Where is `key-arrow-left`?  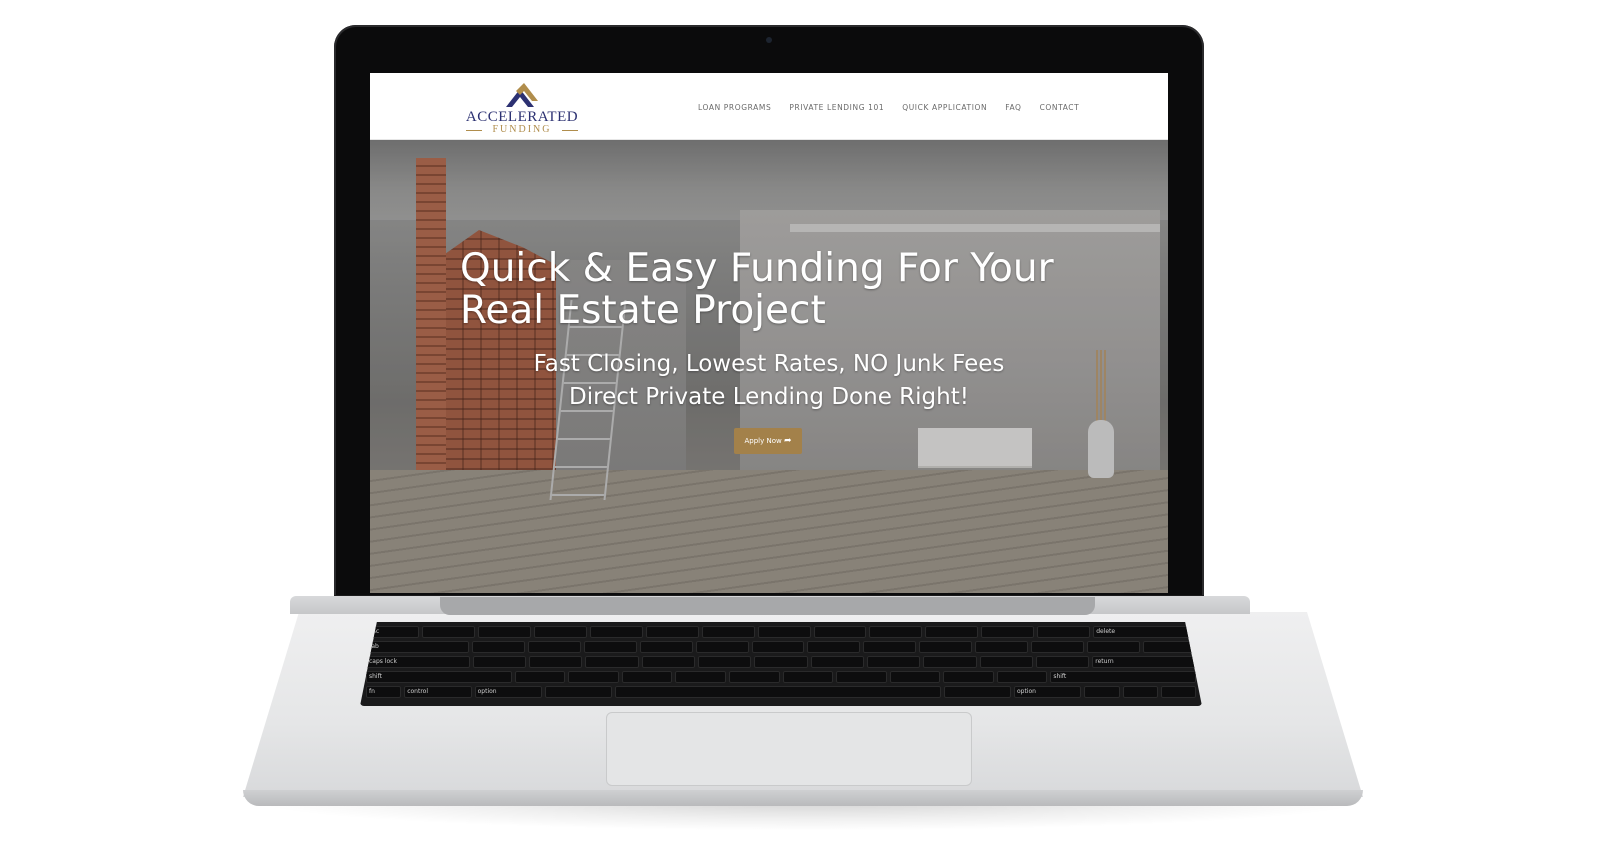 key-arrow-left is located at coordinates (1102, 692).